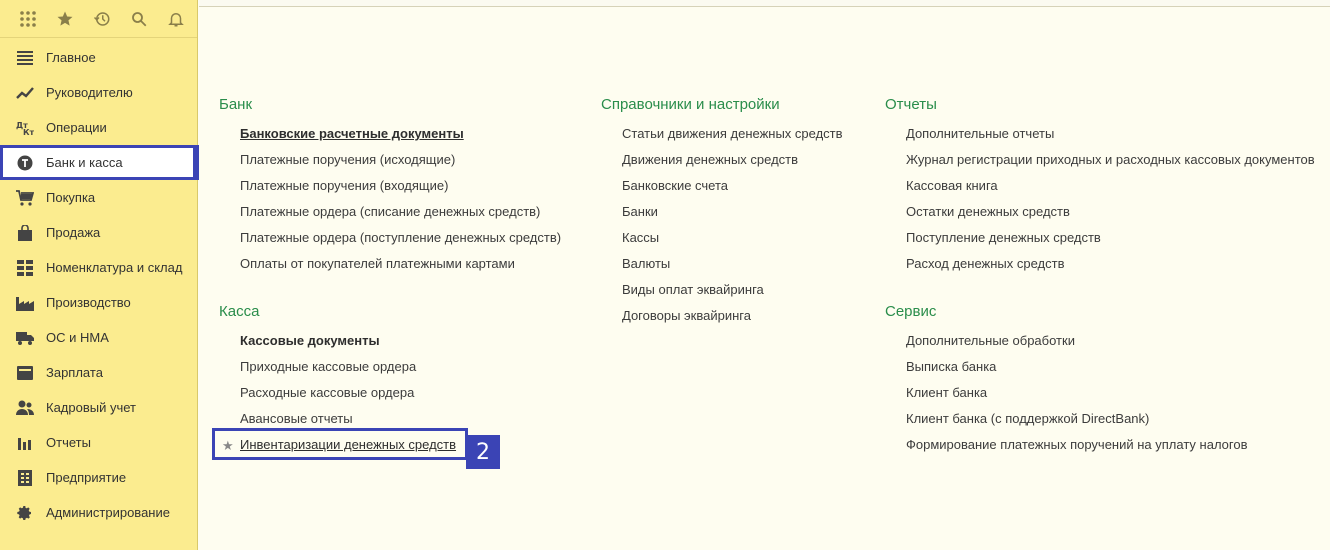 Image resolution: width=1330 pixels, height=550 pixels. Describe the element at coordinates (98, 57) in the screenshot. I see `sidebar-item-glavnoe: Главное` at that location.